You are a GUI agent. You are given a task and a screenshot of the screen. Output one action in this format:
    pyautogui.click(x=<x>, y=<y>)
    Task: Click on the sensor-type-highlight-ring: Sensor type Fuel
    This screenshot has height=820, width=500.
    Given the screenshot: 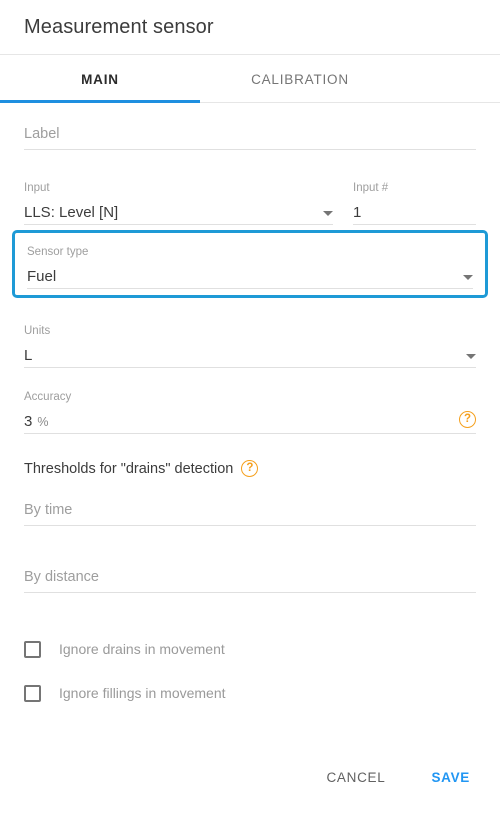 What is the action you would take?
    pyautogui.click(x=250, y=264)
    